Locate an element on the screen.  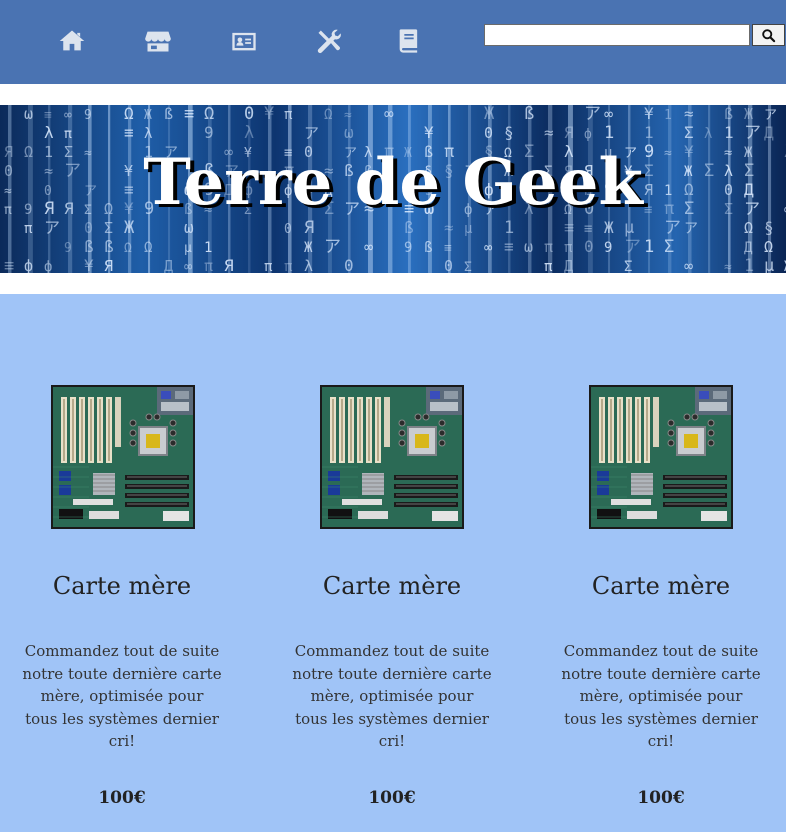
search-button is located at coordinates (768, 35).